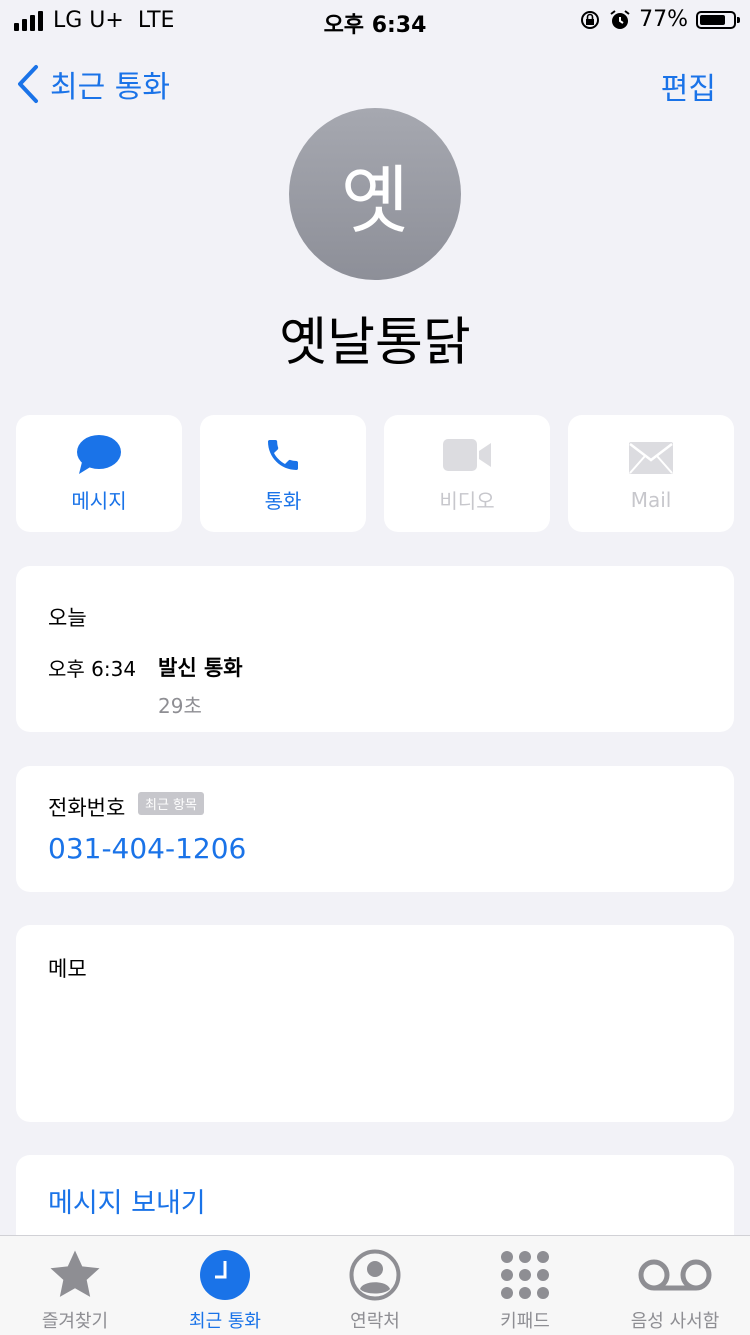 Image resolution: width=750 pixels, height=1335 pixels. What do you see at coordinates (87, 808) in the screenshot?
I see `phone-label: 전화번호` at bounding box center [87, 808].